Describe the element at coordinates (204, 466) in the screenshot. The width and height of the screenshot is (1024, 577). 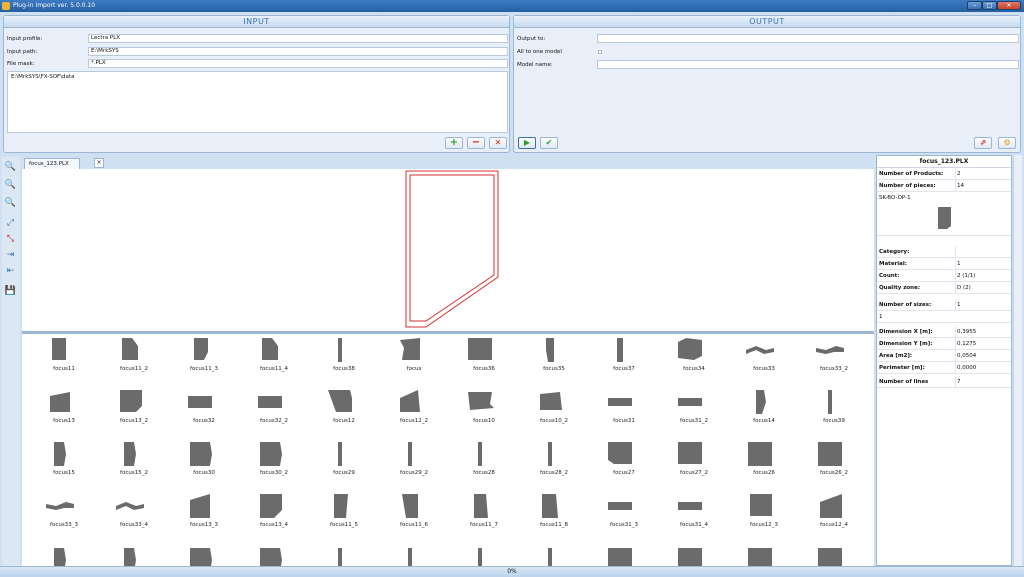
I see `gallery-item: focus30` at that location.